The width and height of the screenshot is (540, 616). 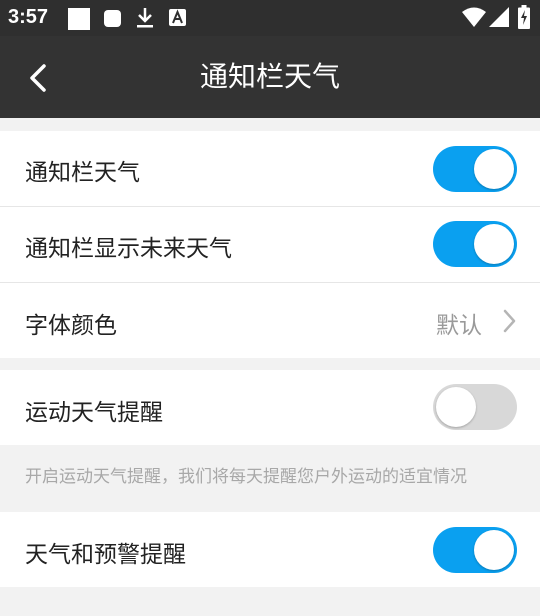 What do you see at coordinates (246, 477) in the screenshot?
I see `sport-hint-text: 开启运动天气提醒，我们将每天提醒您户外运动的适宜情况` at bounding box center [246, 477].